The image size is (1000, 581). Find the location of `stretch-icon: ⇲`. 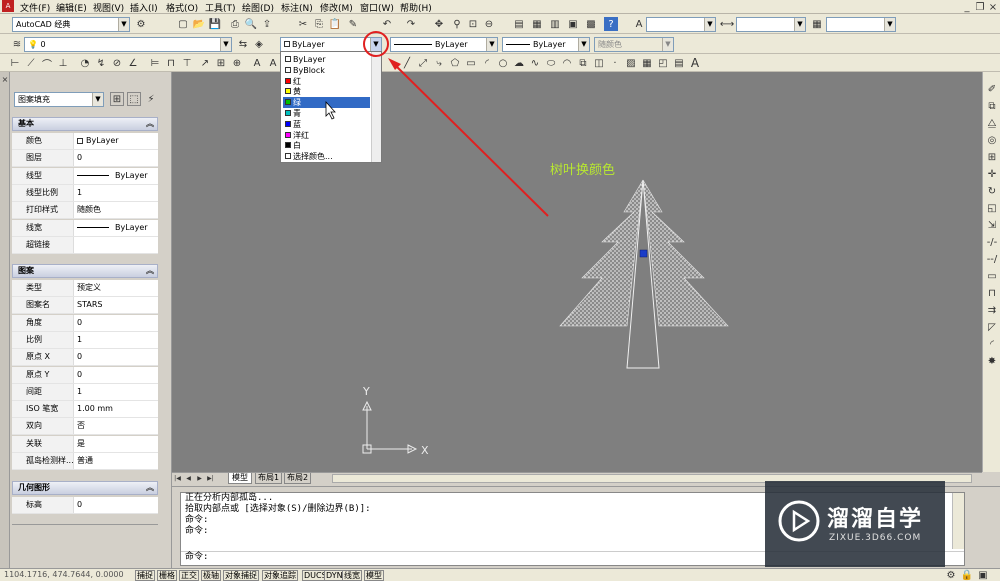

stretch-icon: ⇲ is located at coordinates (992, 225).